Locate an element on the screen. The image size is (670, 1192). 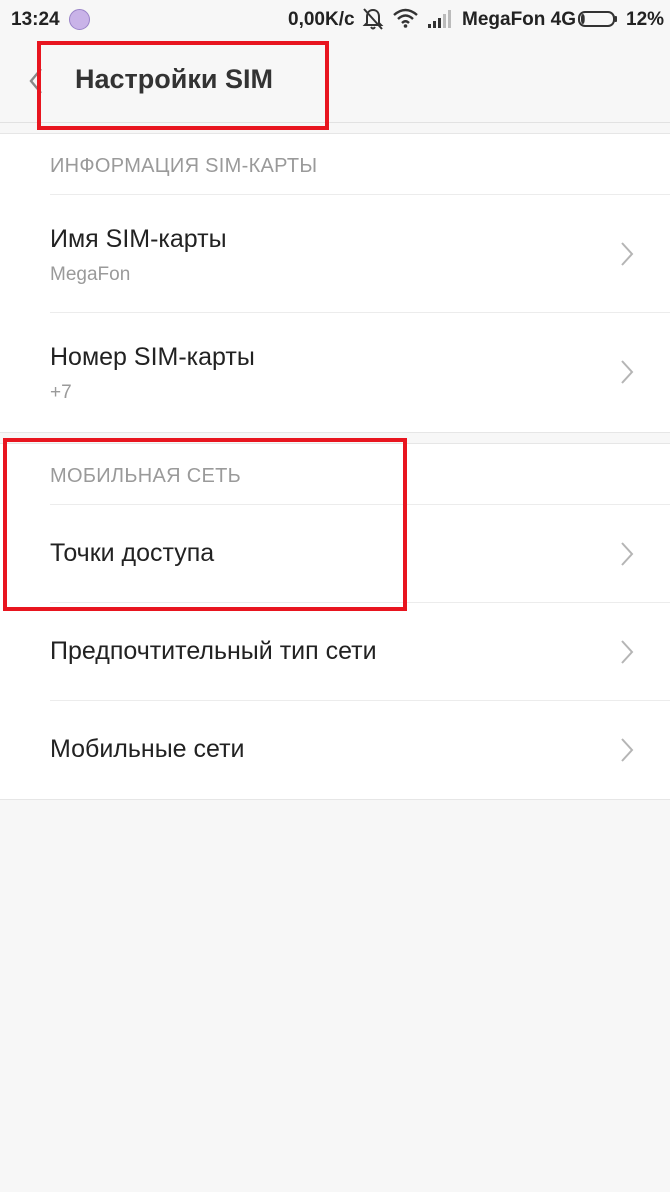
app-notification-icon is located at coordinates (79, 19).